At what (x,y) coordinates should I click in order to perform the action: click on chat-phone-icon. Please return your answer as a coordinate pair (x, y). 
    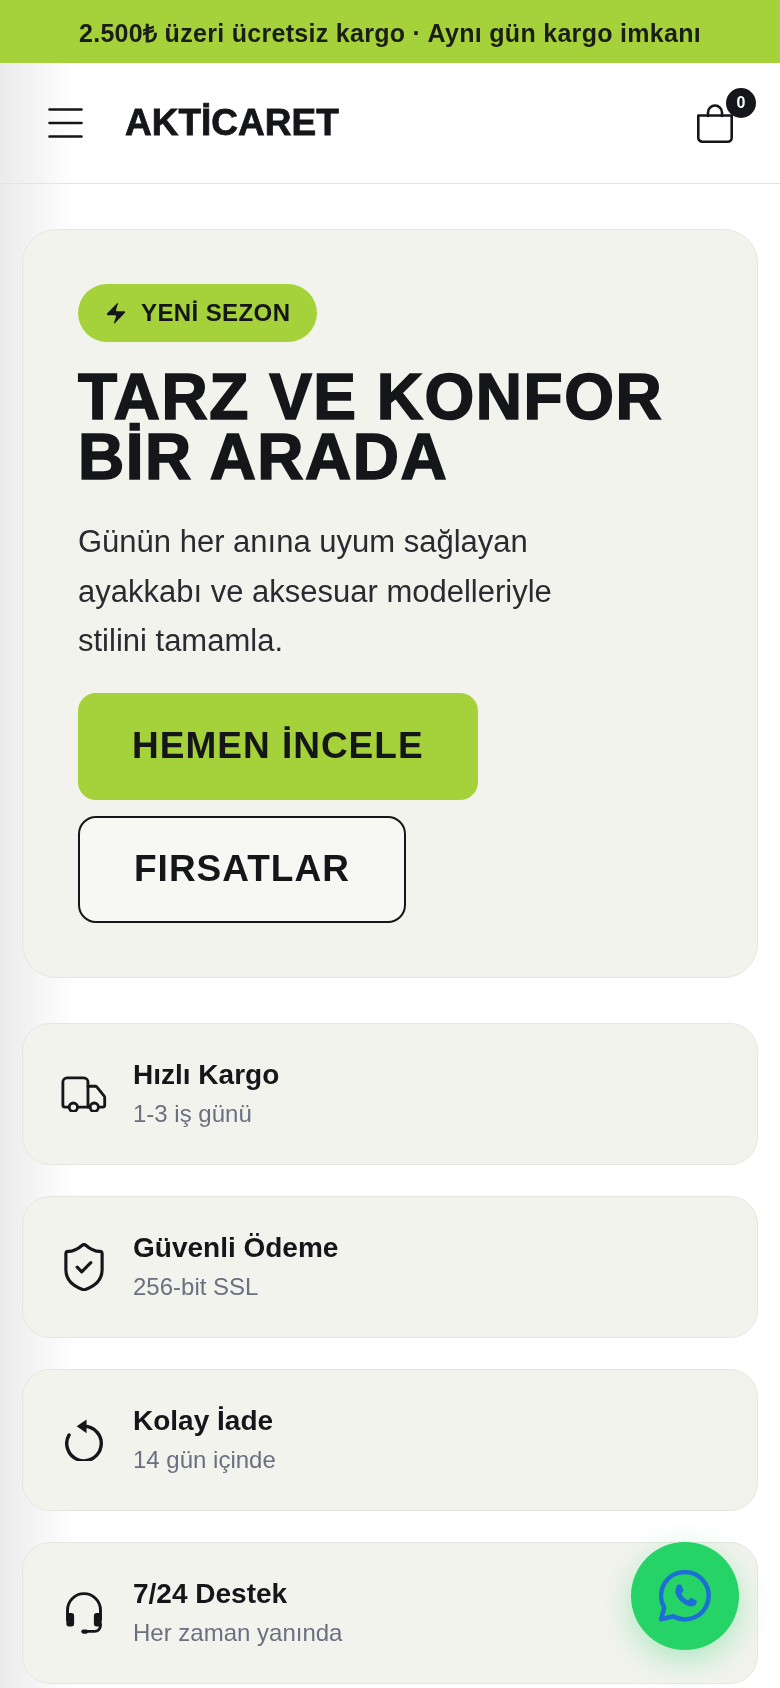
    Looking at the image, I should click on (685, 1596).